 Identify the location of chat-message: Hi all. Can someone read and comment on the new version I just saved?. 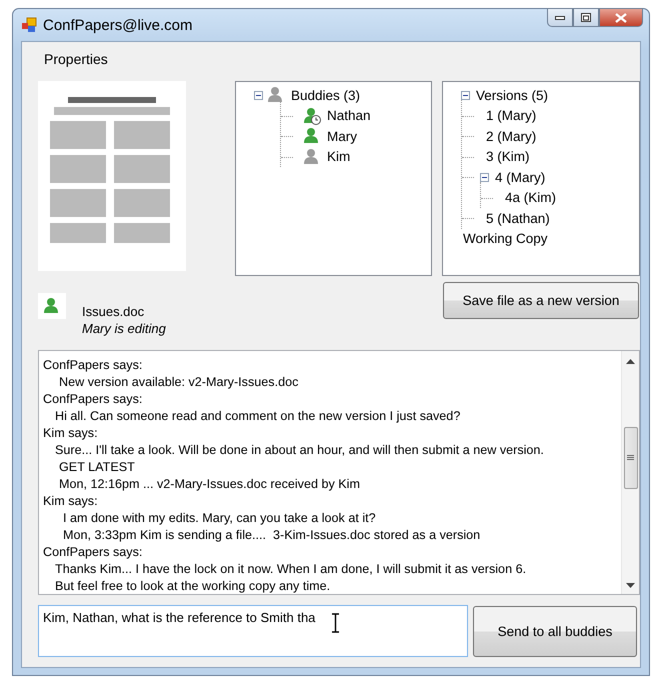
(257, 416).